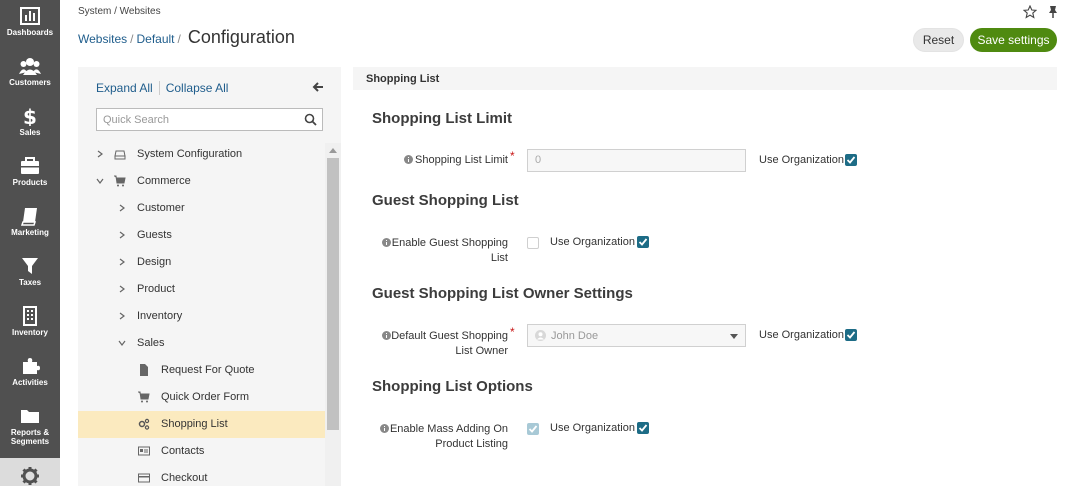  I want to click on nav-item-dashboards: Dashboards, so click(30, 25).